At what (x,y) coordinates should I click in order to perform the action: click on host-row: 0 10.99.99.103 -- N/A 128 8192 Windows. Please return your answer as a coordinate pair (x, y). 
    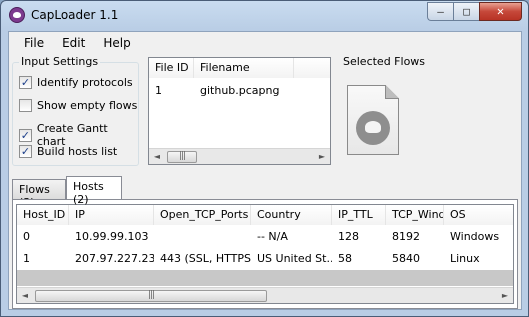
    Looking at the image, I should click on (265, 237).